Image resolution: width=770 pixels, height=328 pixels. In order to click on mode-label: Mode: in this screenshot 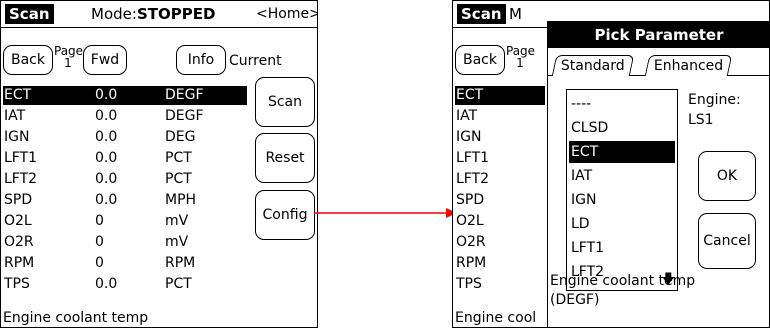, I will do `click(114, 14)`.